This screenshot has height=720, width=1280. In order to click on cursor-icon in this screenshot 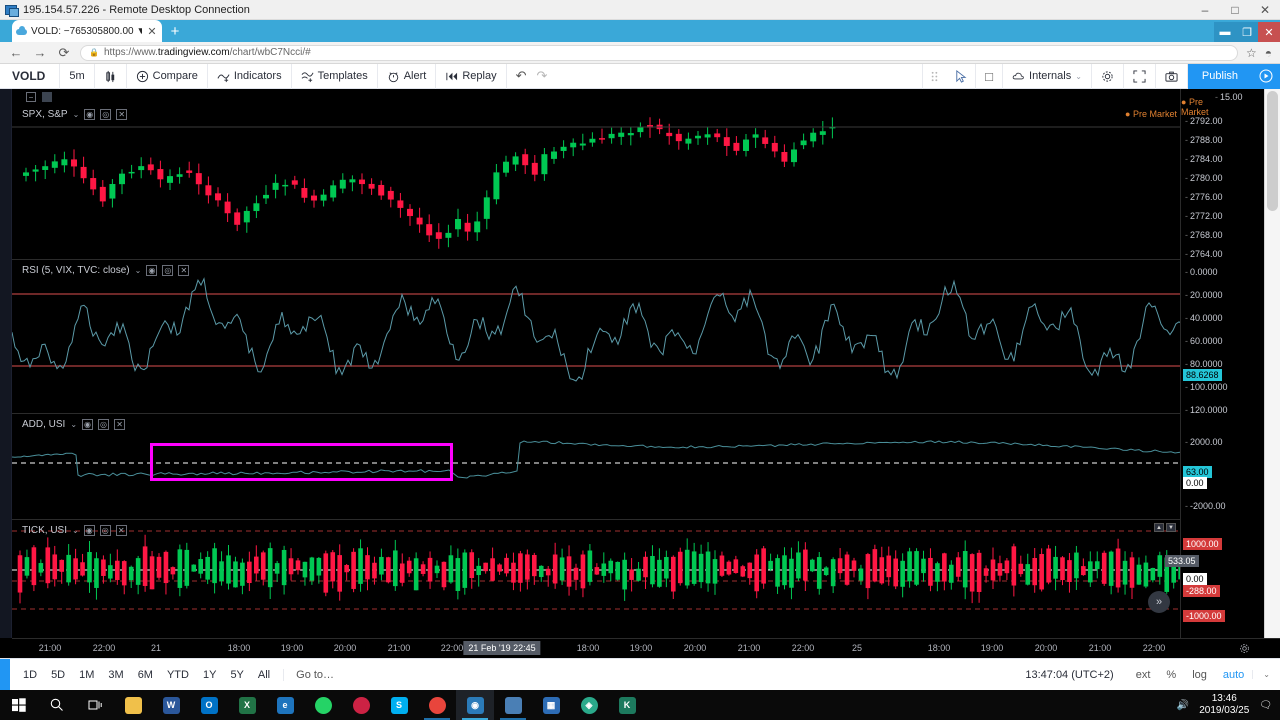, I will do `click(961, 76)`.